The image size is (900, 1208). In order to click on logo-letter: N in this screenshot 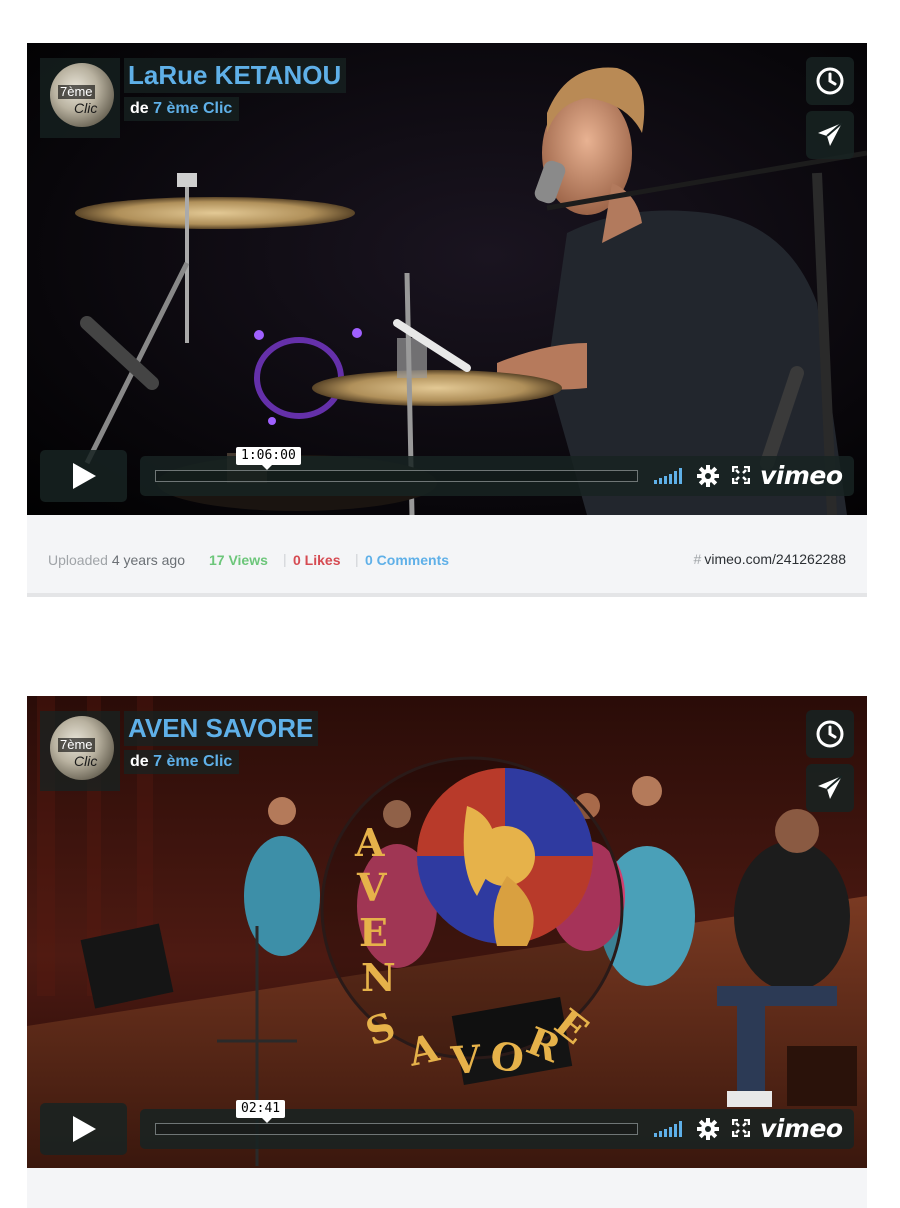, I will do `click(378, 977)`.